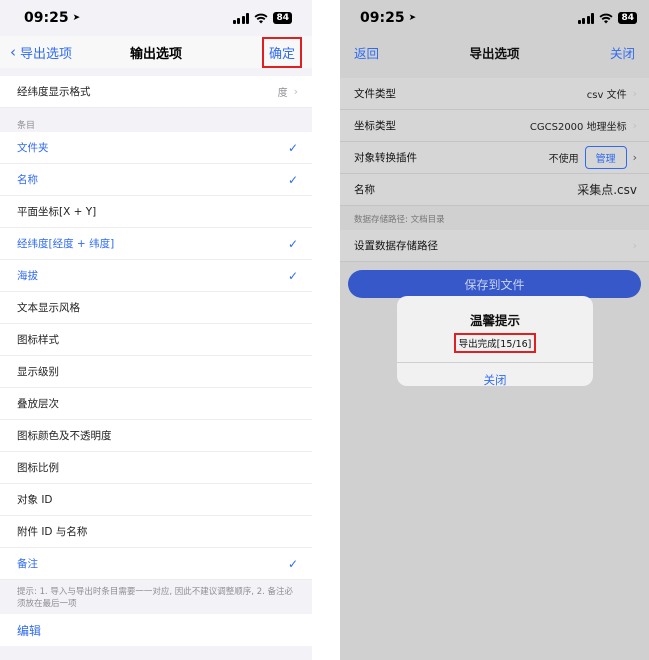  What do you see at coordinates (156, 630) in the screenshot?
I see `edit-button: 编辑` at bounding box center [156, 630].